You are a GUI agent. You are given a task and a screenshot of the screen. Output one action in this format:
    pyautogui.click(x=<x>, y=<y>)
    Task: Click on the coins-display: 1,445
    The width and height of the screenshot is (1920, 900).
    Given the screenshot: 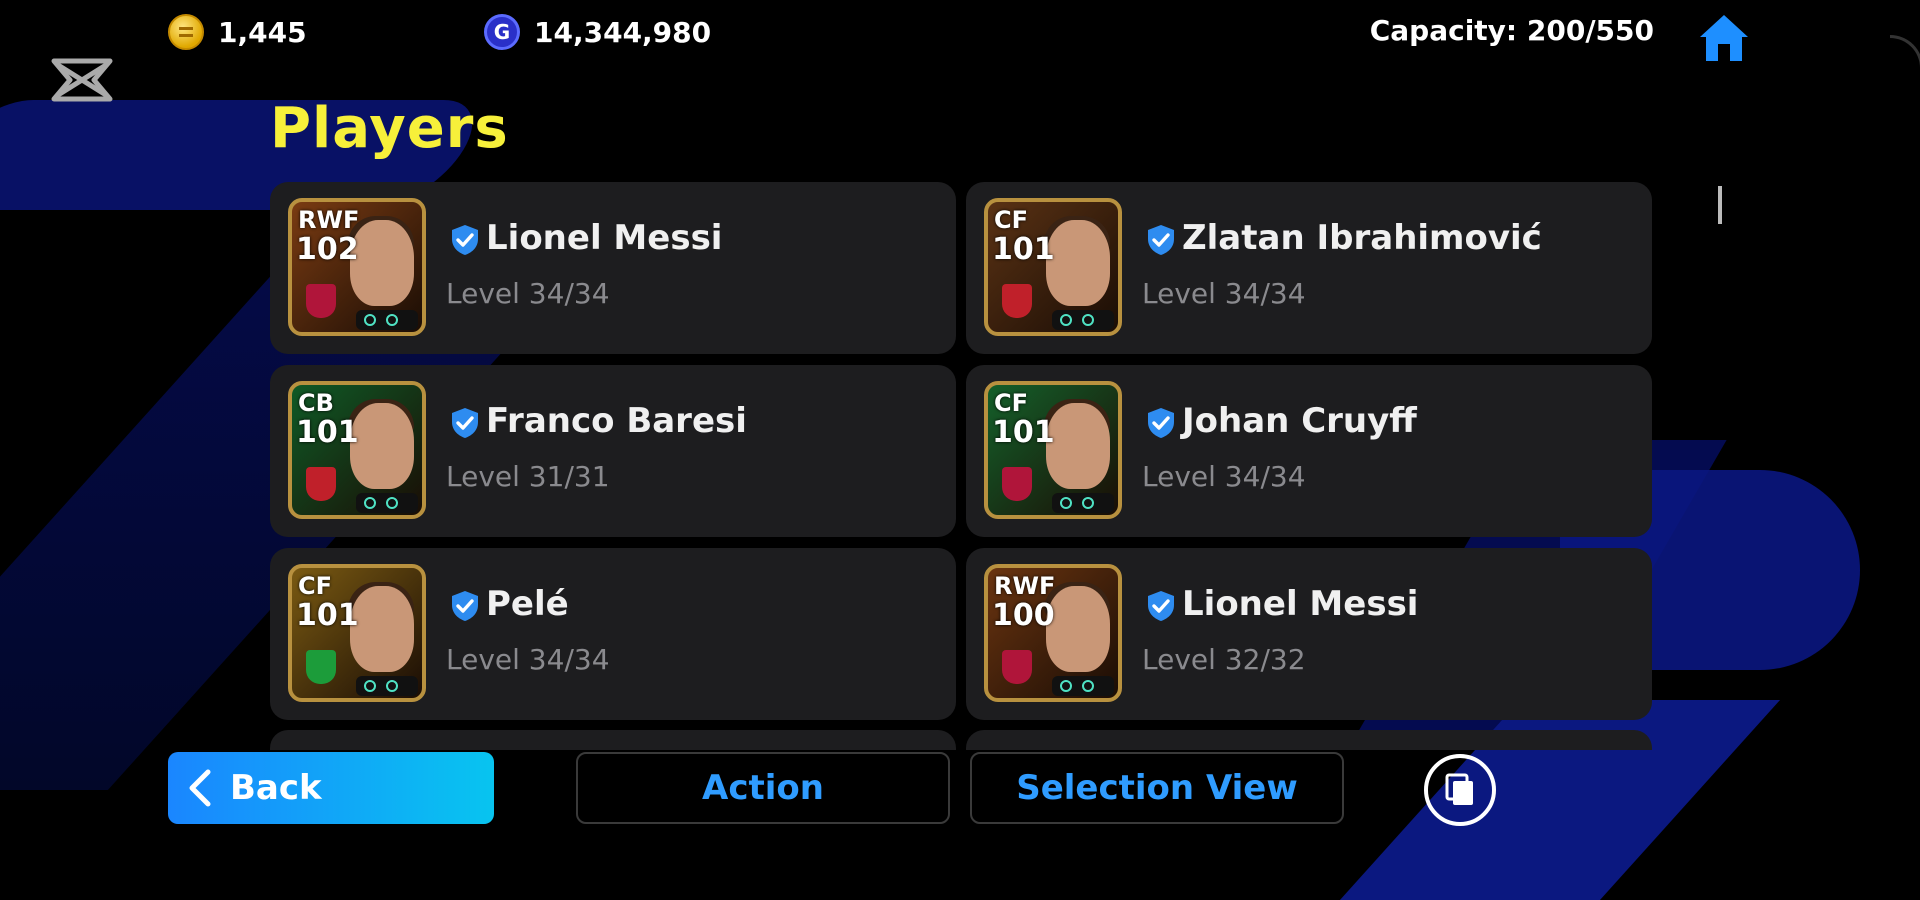 What is the action you would take?
    pyautogui.click(x=237, y=32)
    